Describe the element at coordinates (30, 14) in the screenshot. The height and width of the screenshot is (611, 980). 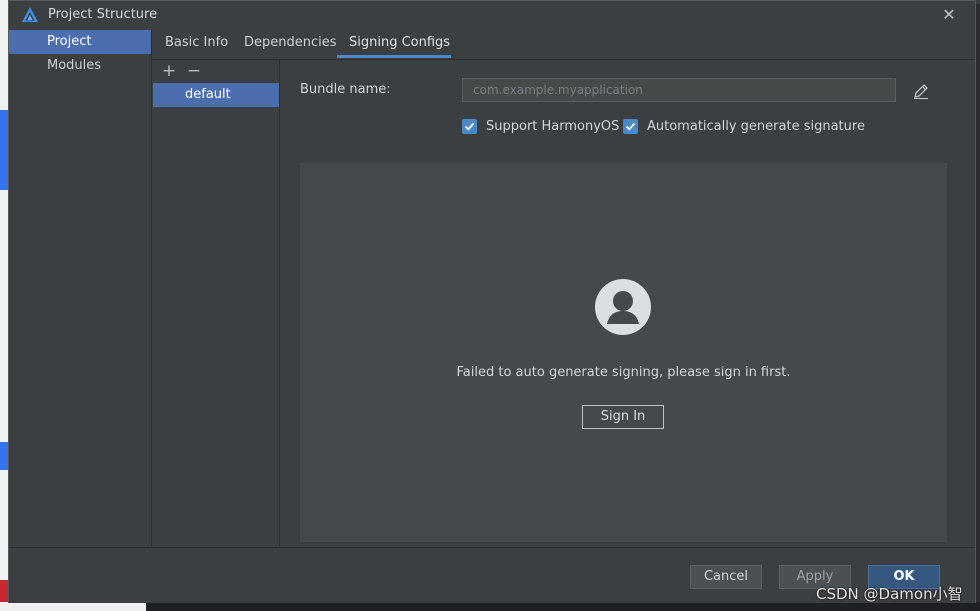
I see `harmony-logo-icon` at that location.